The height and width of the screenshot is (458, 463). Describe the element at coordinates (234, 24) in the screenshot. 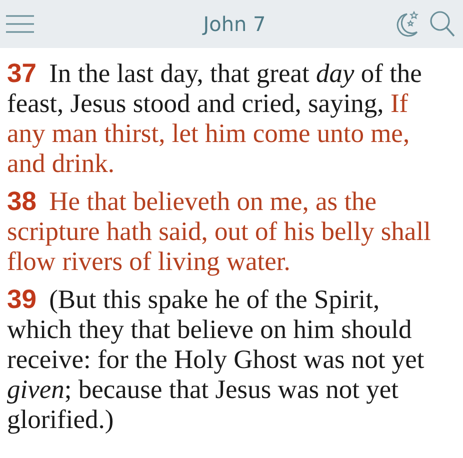

I see `chapter-title: John 7` at that location.